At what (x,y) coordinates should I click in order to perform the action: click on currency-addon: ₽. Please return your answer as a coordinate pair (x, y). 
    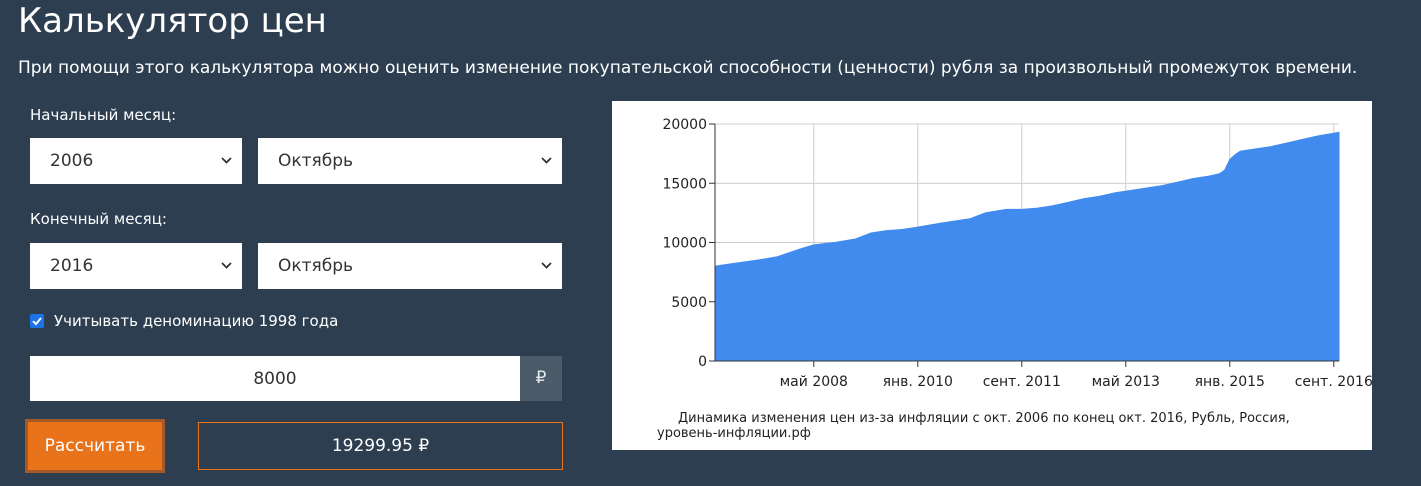
    Looking at the image, I should click on (541, 378).